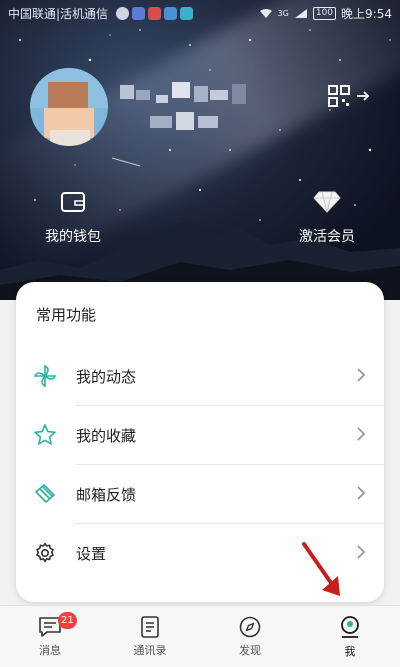 Image resolution: width=400 pixels, height=667 pixels. I want to click on avatar, so click(69, 107).